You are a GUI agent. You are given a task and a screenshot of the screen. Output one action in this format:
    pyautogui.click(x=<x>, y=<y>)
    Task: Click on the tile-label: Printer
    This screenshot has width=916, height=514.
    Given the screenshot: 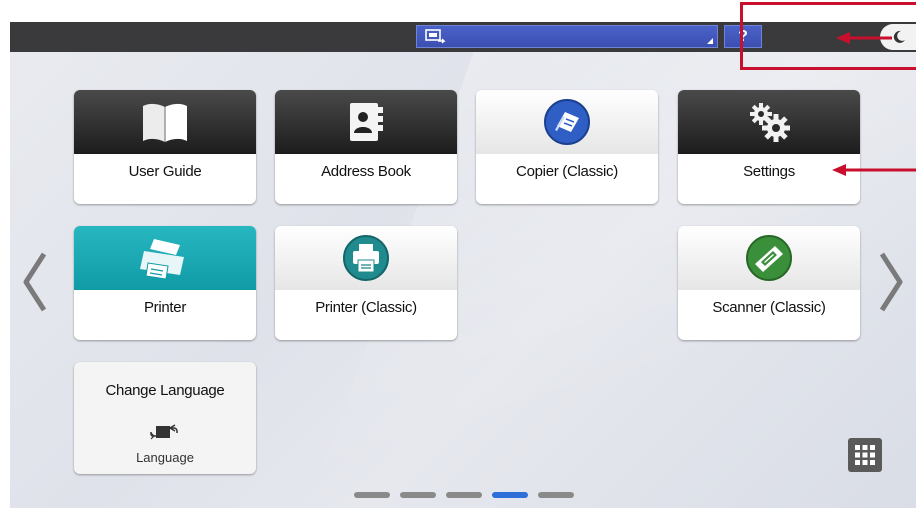 What is the action you would take?
    pyautogui.click(x=165, y=307)
    